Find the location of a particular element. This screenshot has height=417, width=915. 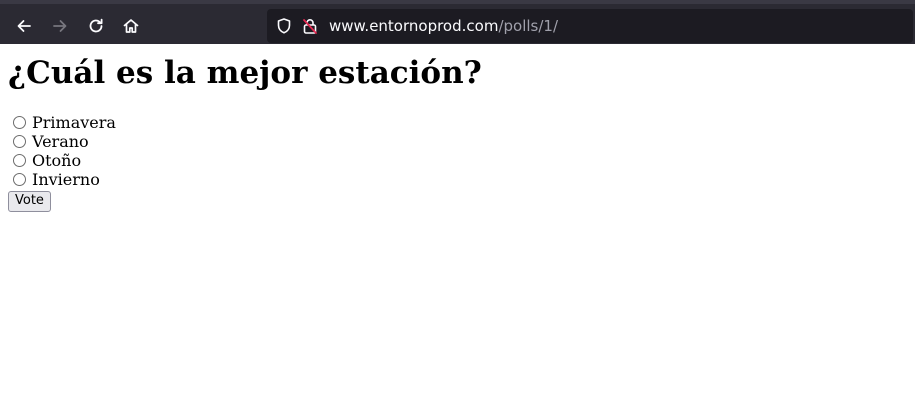

reload-icon is located at coordinates (96, 25).